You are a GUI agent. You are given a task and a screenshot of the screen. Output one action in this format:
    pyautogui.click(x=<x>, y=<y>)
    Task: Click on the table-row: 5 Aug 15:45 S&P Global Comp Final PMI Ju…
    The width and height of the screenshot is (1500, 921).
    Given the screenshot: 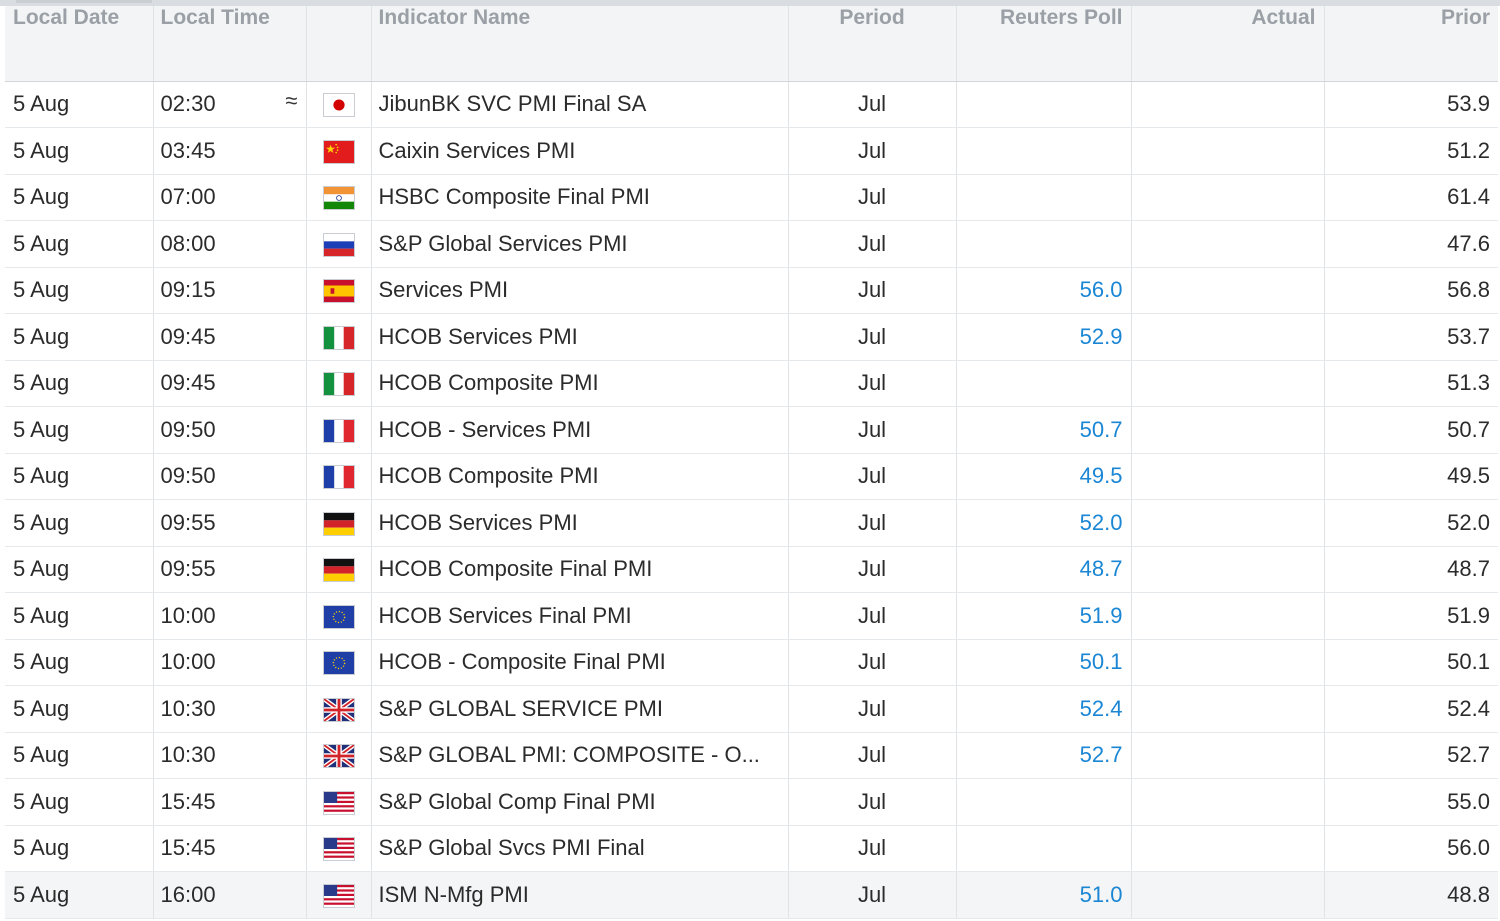 What is the action you would take?
    pyautogui.click(x=751, y=802)
    